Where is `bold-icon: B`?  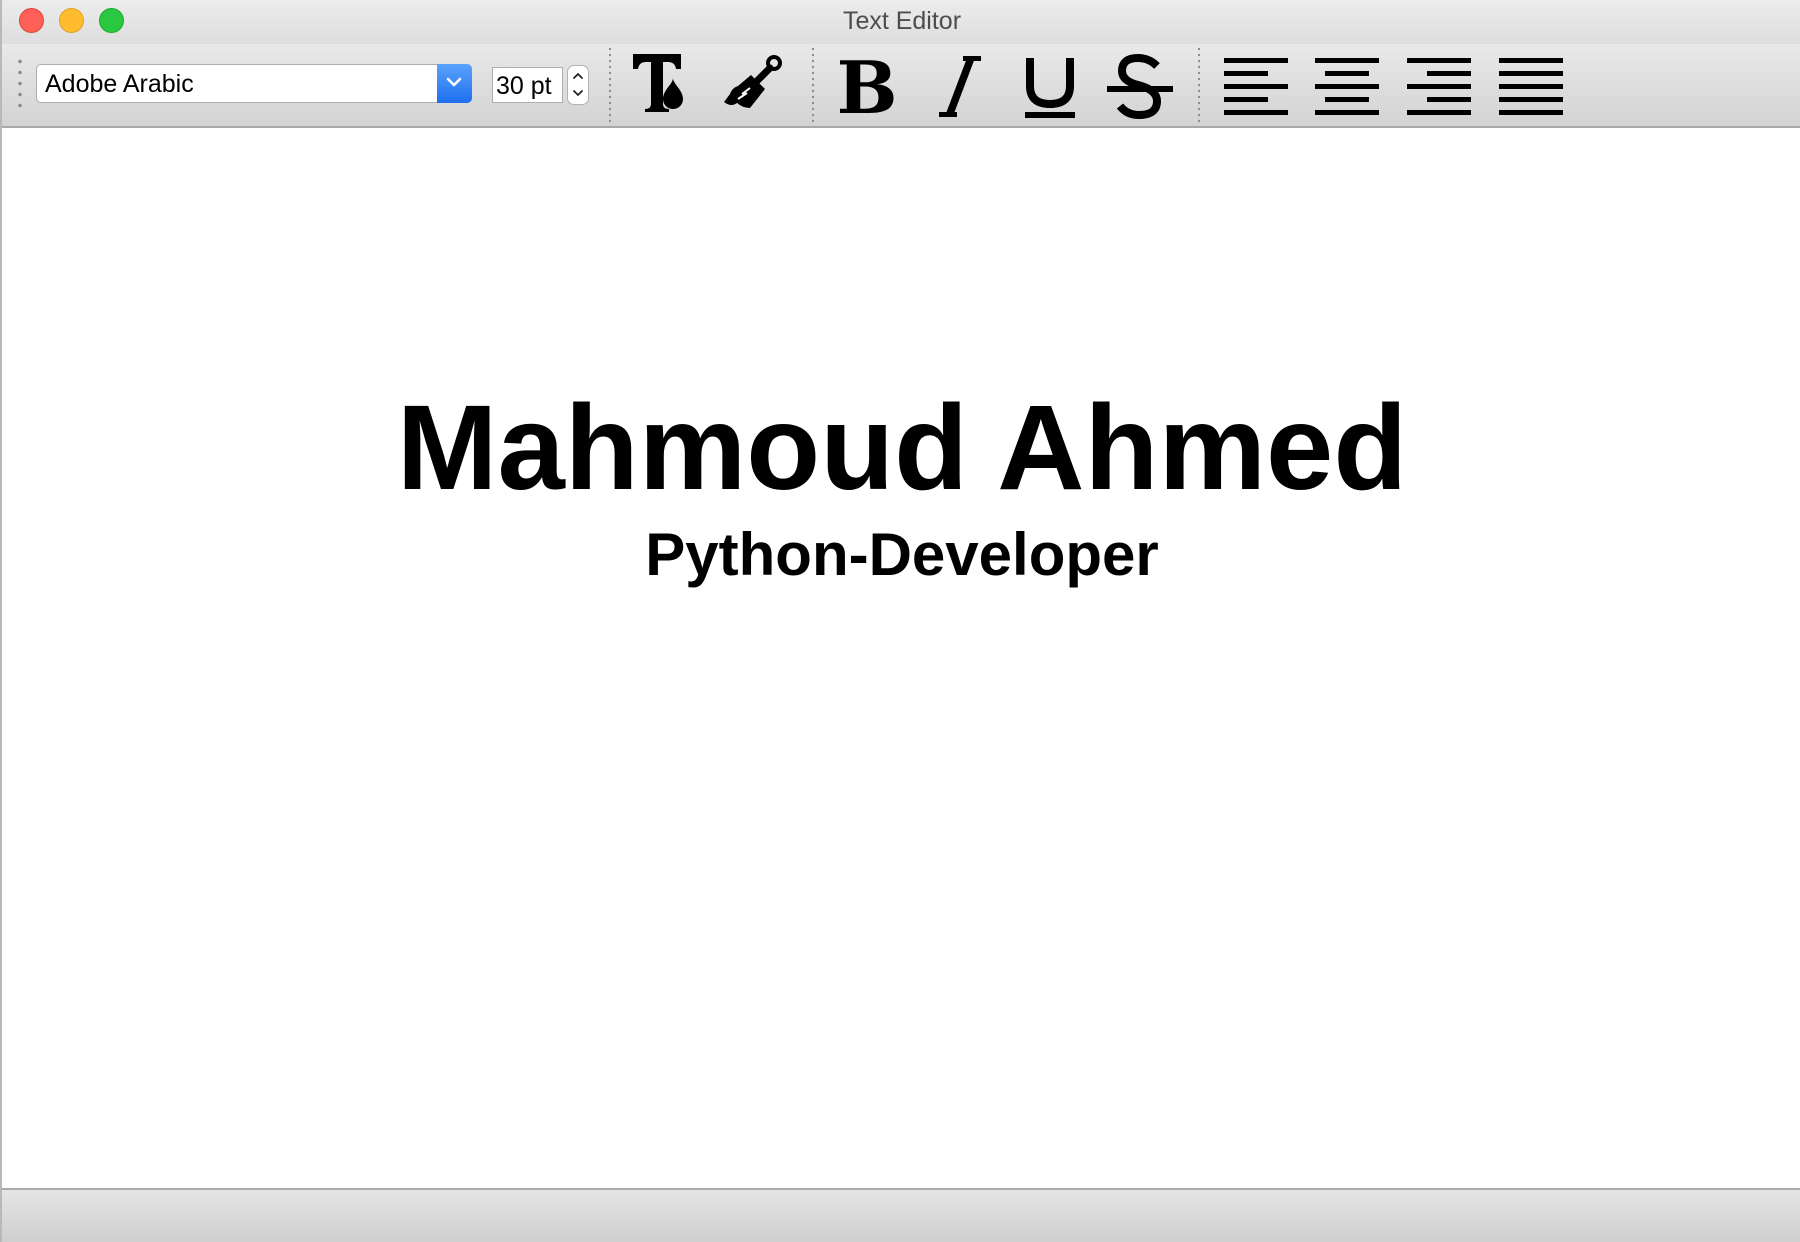
bold-icon: B is located at coordinates (867, 87).